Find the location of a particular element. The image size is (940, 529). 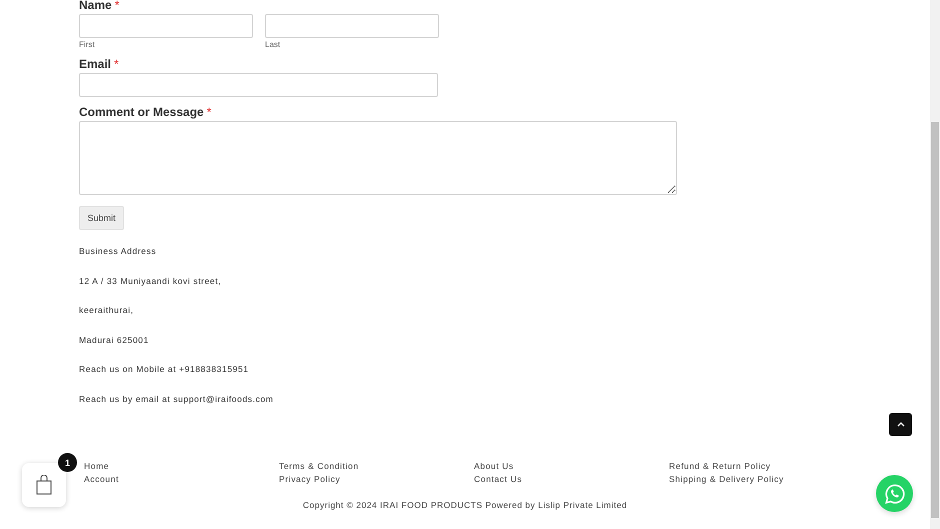

chevron-up-icon is located at coordinates (900, 424).